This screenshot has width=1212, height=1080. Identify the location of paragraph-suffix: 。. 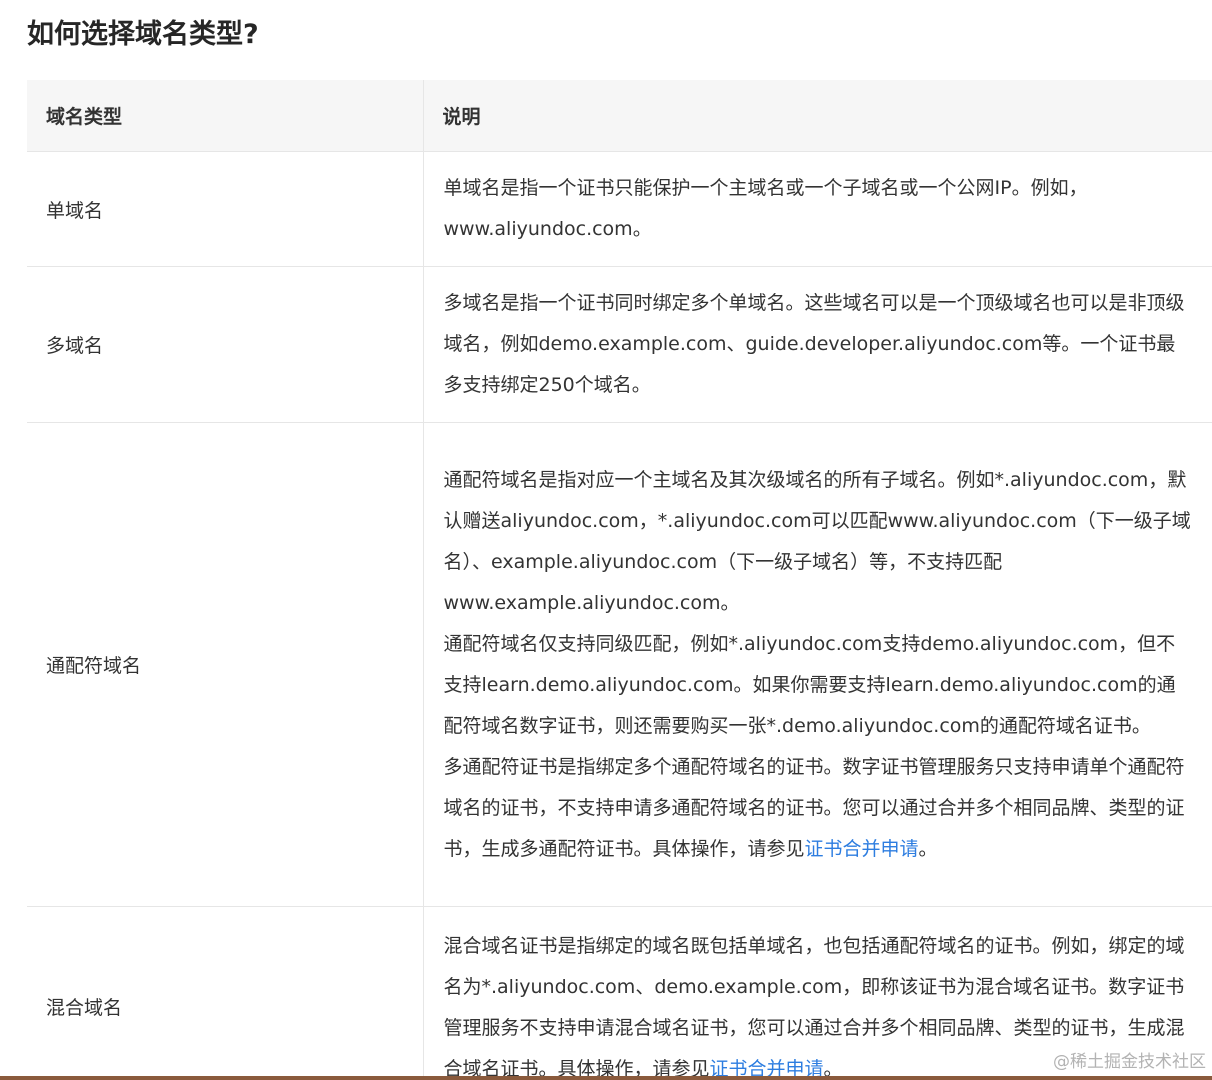
(928, 848).